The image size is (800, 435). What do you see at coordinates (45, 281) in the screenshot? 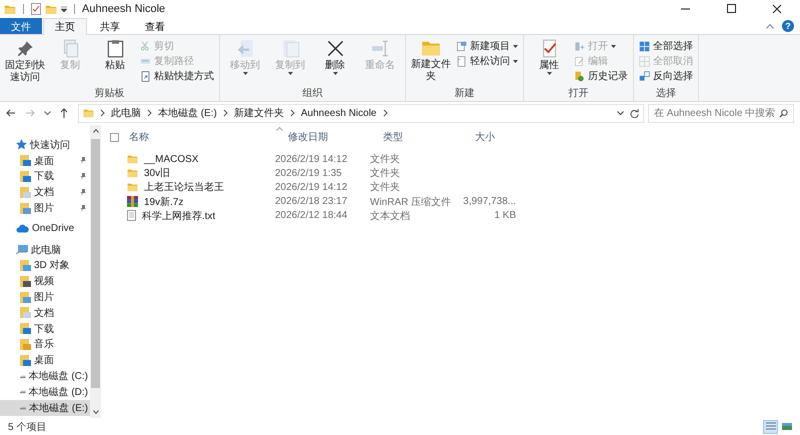
I see `sidebar-item: 视频` at bounding box center [45, 281].